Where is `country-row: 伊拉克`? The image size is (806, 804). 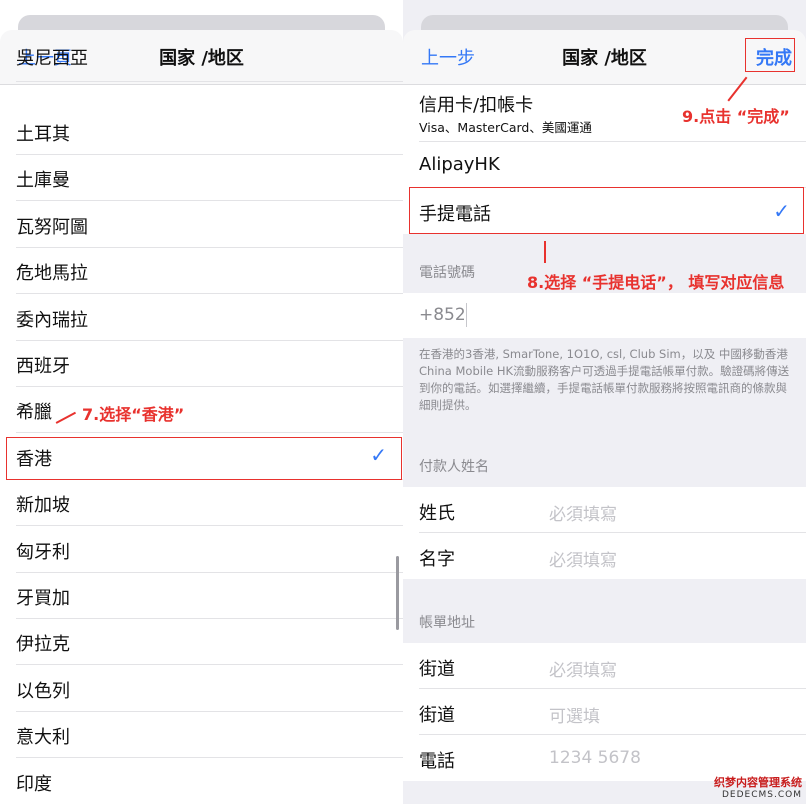 country-row: 伊拉克 is located at coordinates (201, 642).